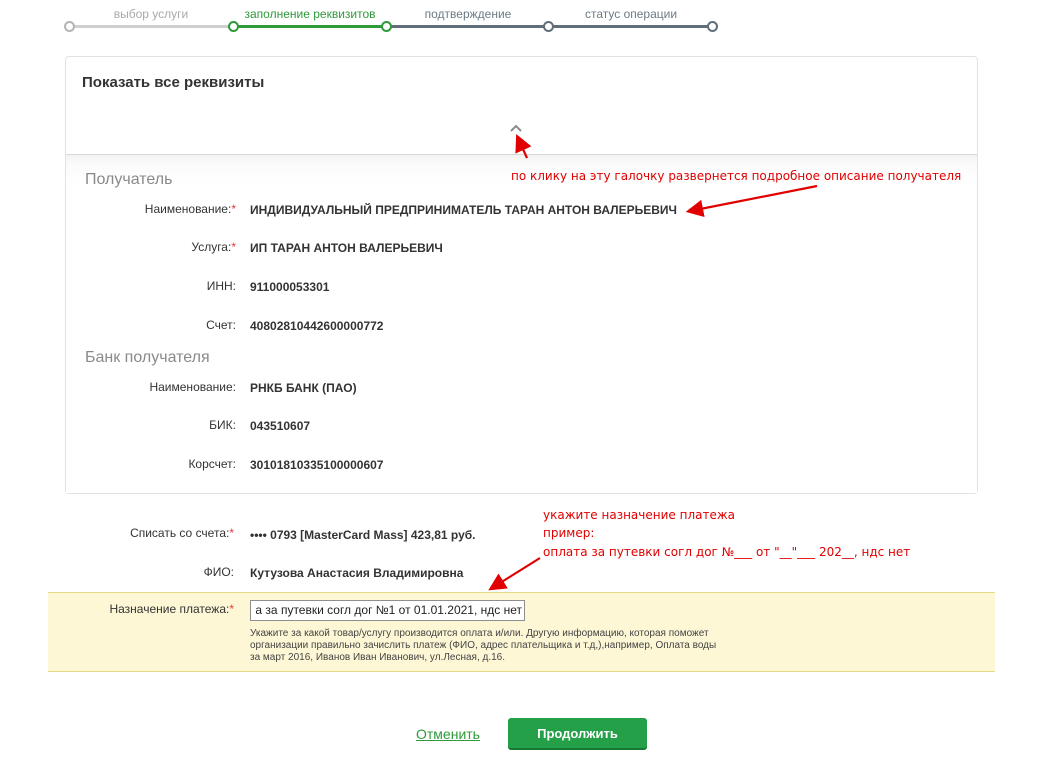 The height and width of the screenshot is (762, 1046). Describe the element at coordinates (303, 388) in the screenshot. I see `row-value: РНКБ БАНК (ПАО)` at that location.